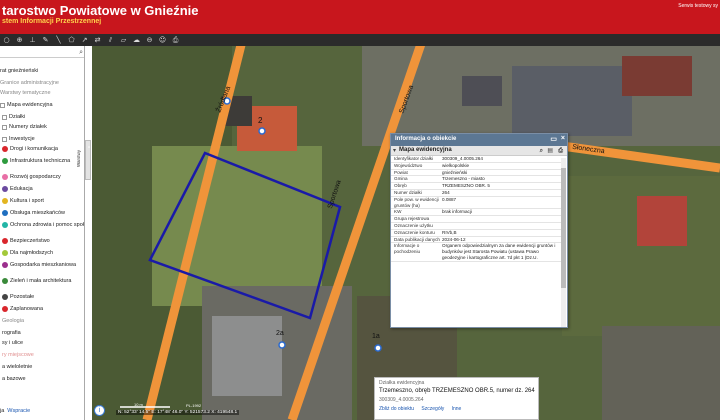  I want to click on layer-item-label: a bazowe, so click(14, 379).